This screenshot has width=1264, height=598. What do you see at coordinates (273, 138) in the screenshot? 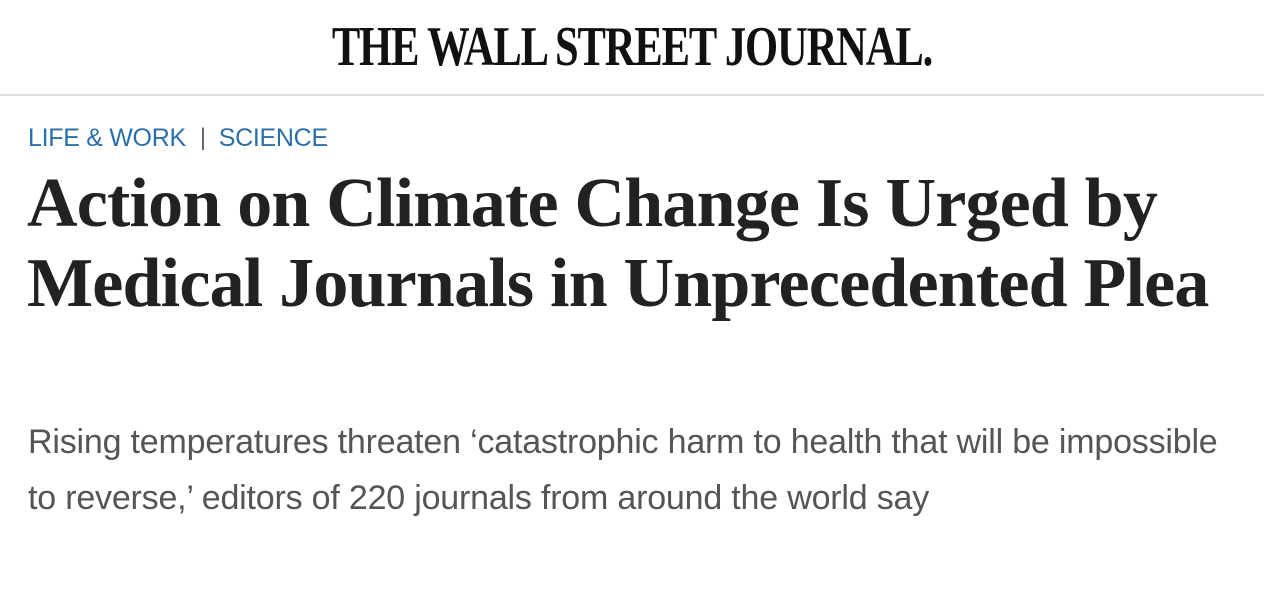
I see `breadcrumb-science: SCIENCE` at bounding box center [273, 138].